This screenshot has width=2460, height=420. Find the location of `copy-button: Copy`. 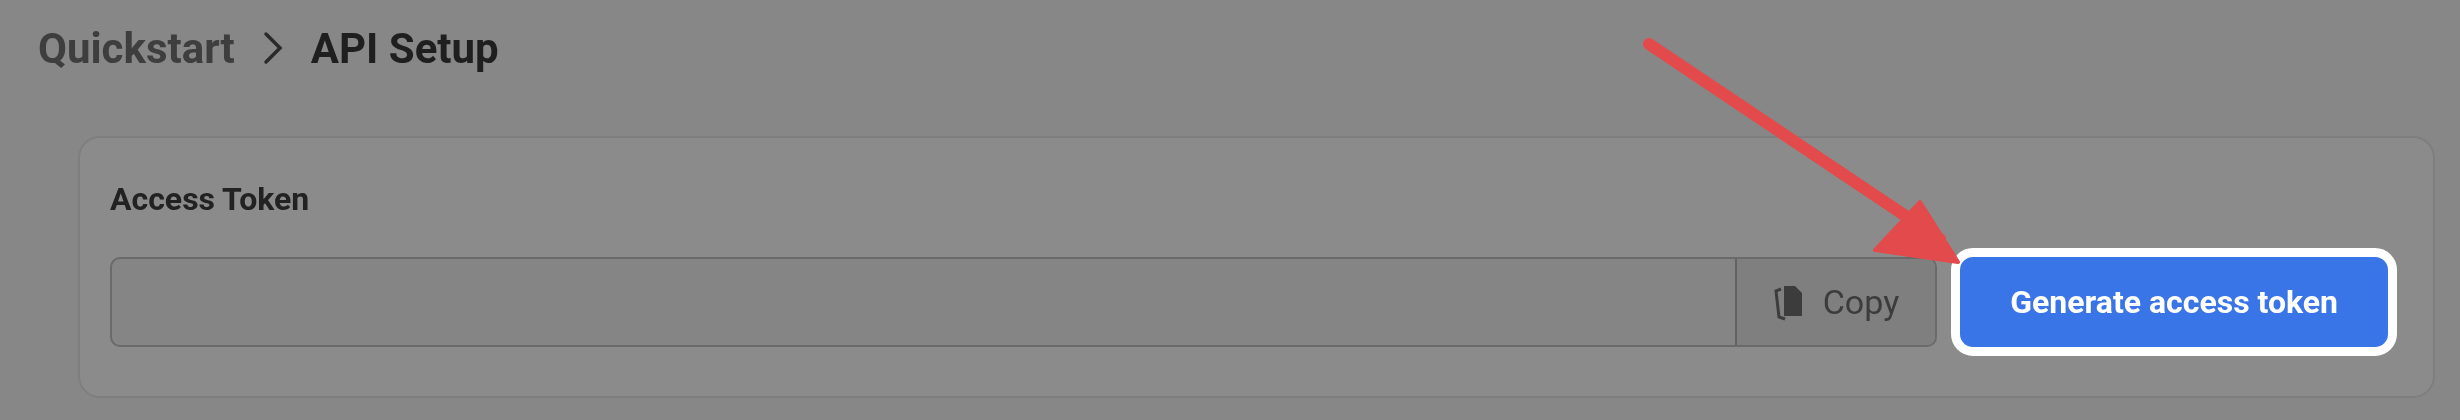

copy-button: Copy is located at coordinates (1835, 302).